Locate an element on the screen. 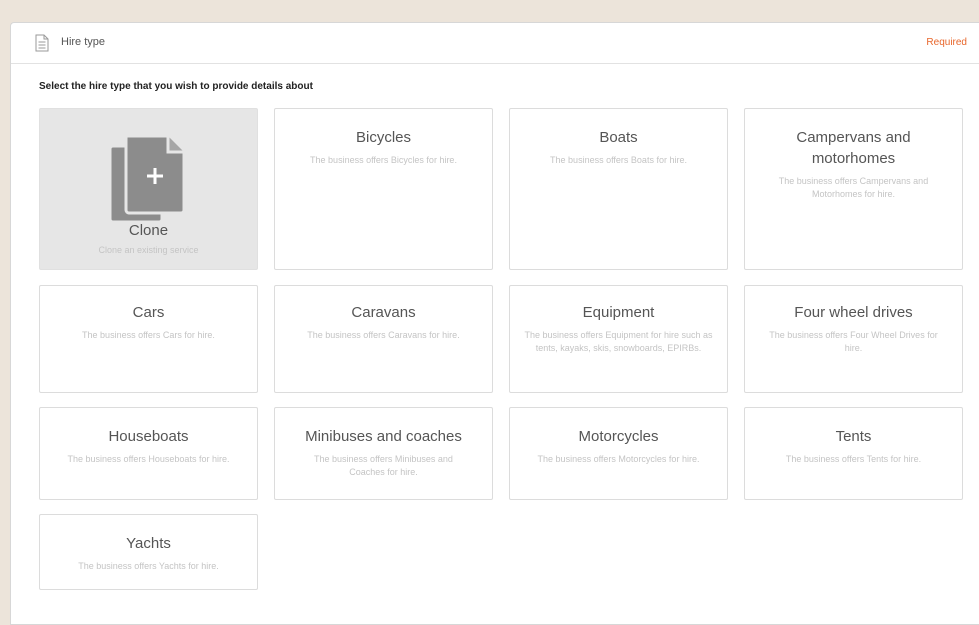  clone-card: Clone Clone an existing service is located at coordinates (148, 189).